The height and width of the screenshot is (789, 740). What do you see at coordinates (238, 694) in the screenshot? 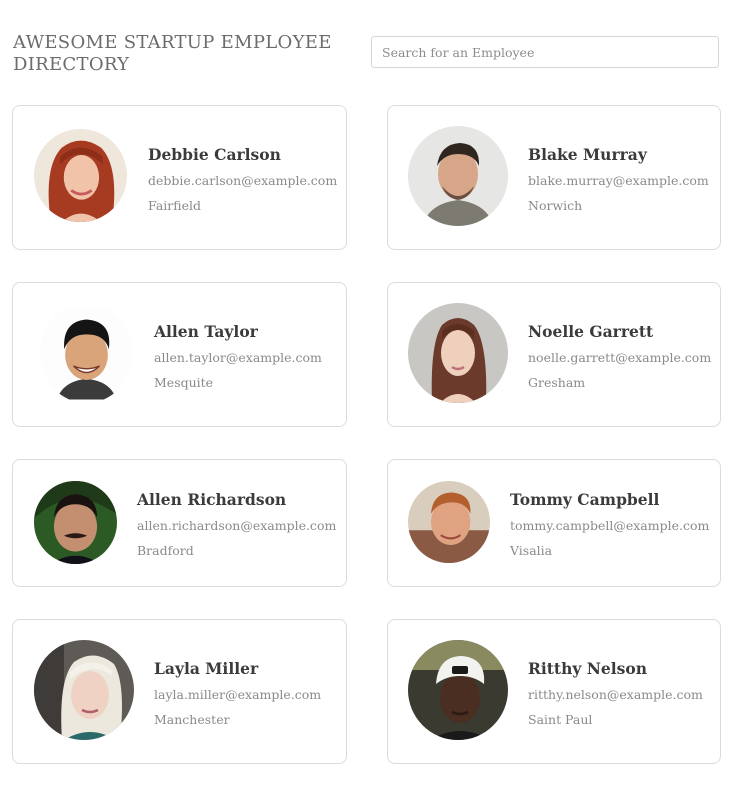
I see `employee-email: layla.miller@example.com` at bounding box center [238, 694].